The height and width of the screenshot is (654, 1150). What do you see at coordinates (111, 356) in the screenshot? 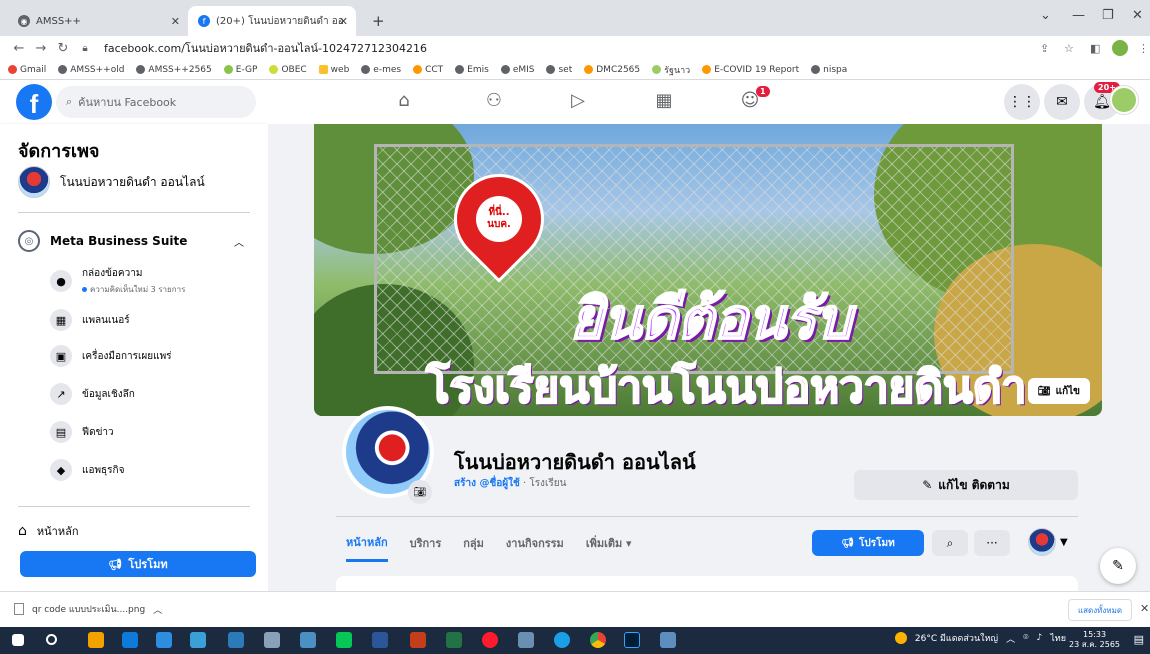
I see `sidebar-item-publishing-tools: ▣ เครื่องมือการเผยแพร่` at bounding box center [111, 356].